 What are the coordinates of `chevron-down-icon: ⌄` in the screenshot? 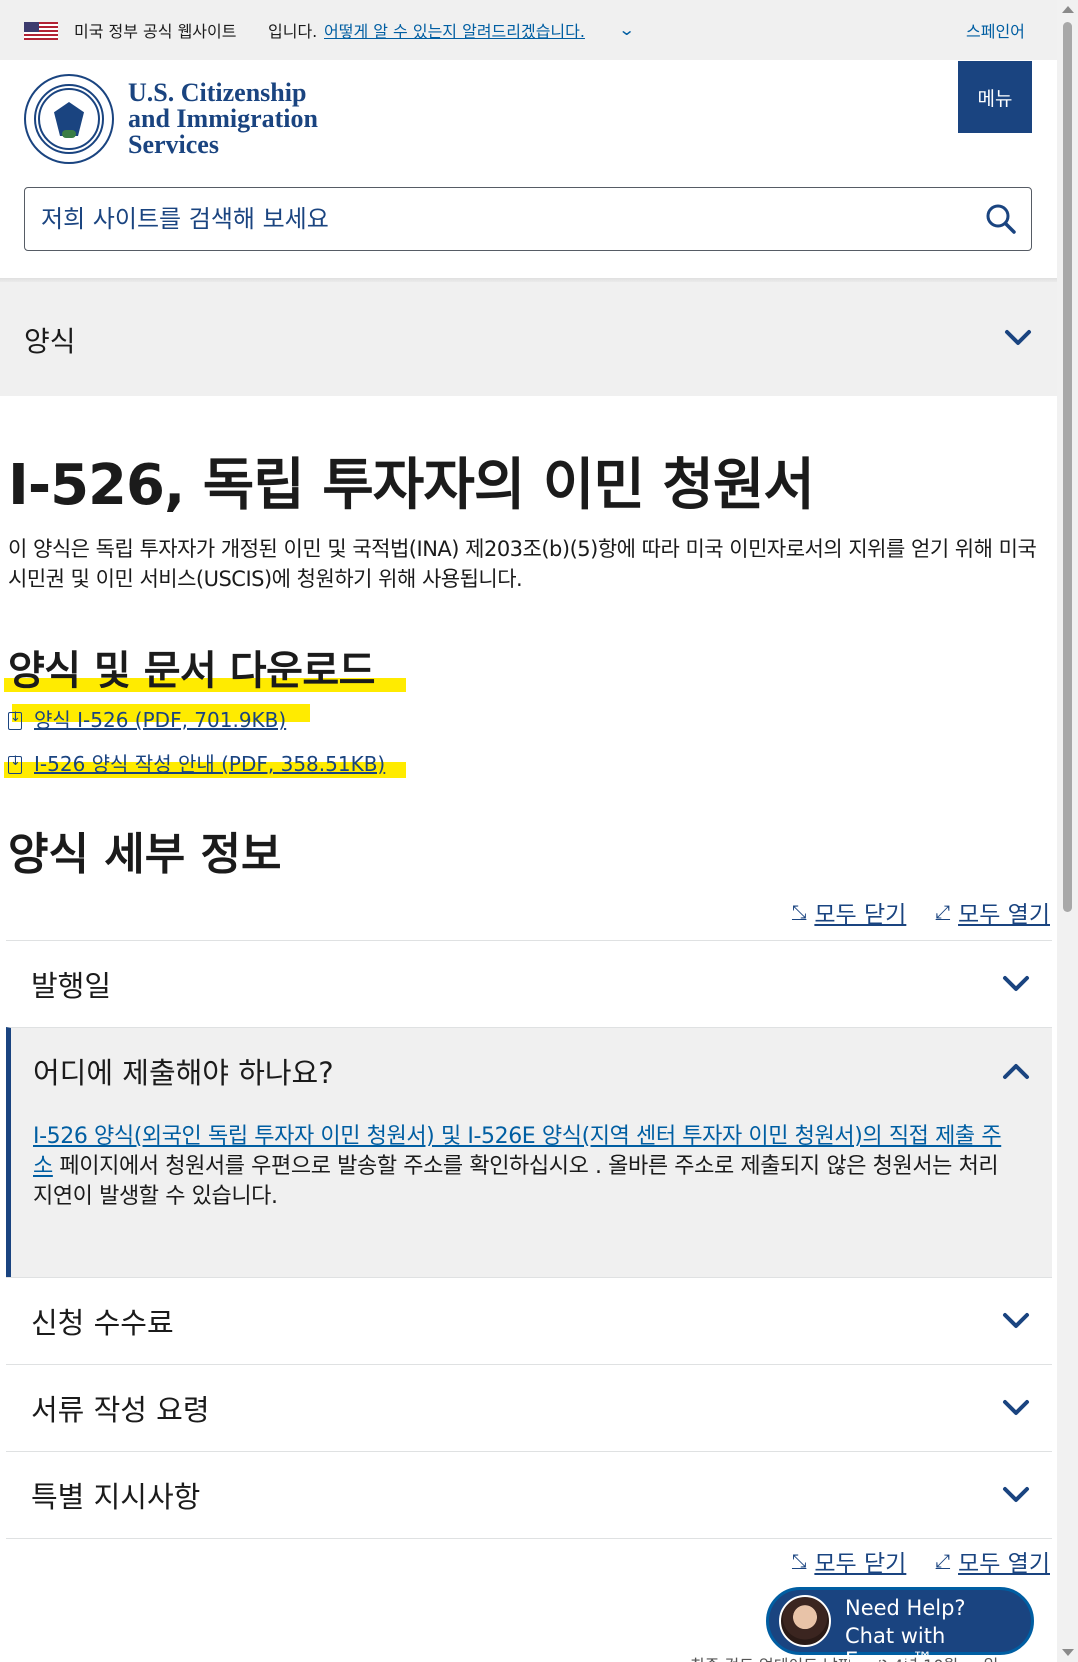 It's located at (626, 29).